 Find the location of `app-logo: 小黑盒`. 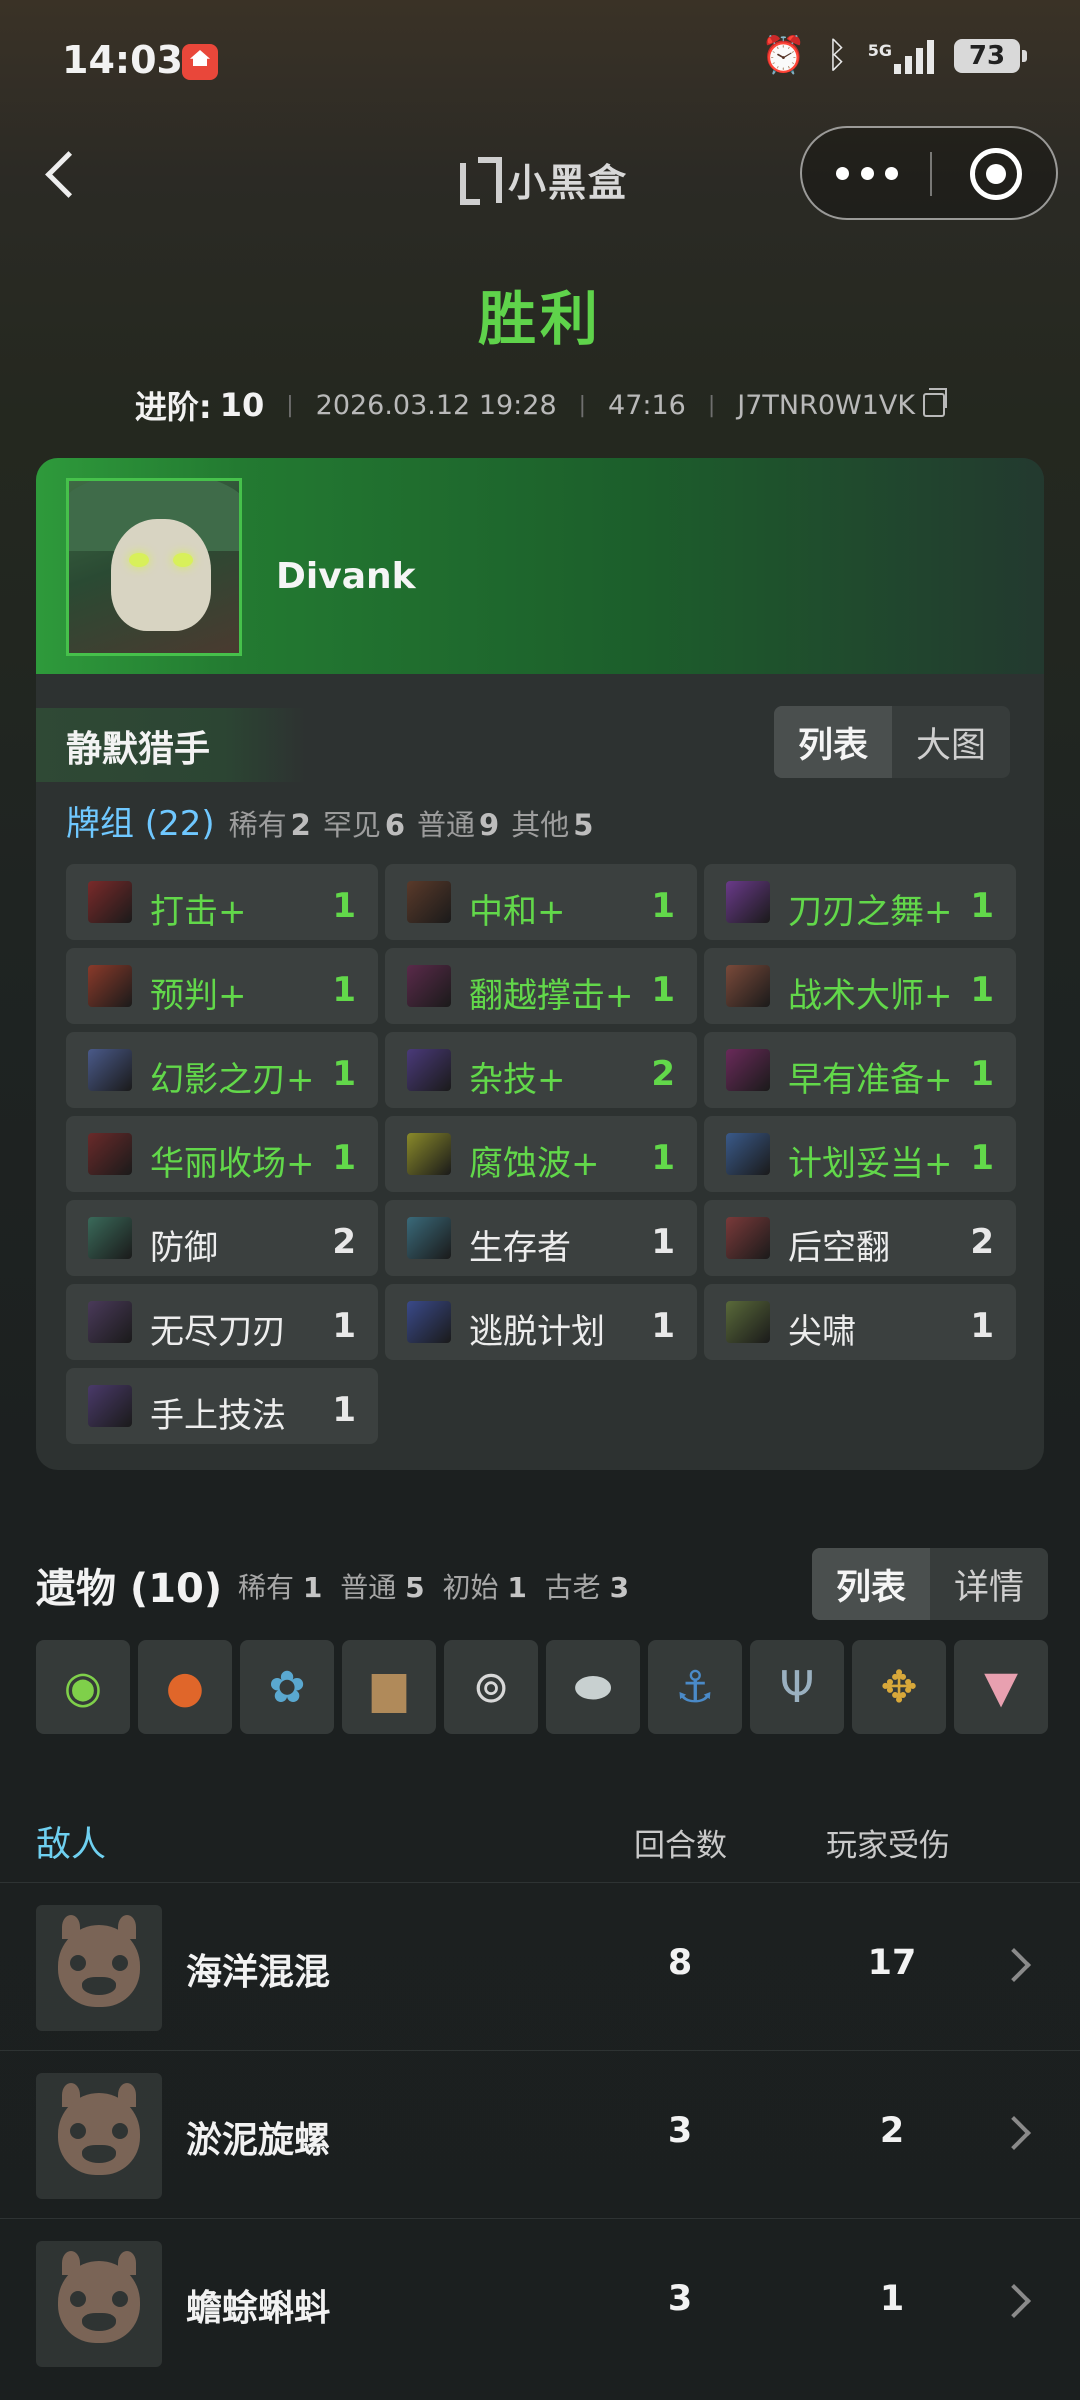

app-logo: 小黑盒 is located at coordinates (543, 179).